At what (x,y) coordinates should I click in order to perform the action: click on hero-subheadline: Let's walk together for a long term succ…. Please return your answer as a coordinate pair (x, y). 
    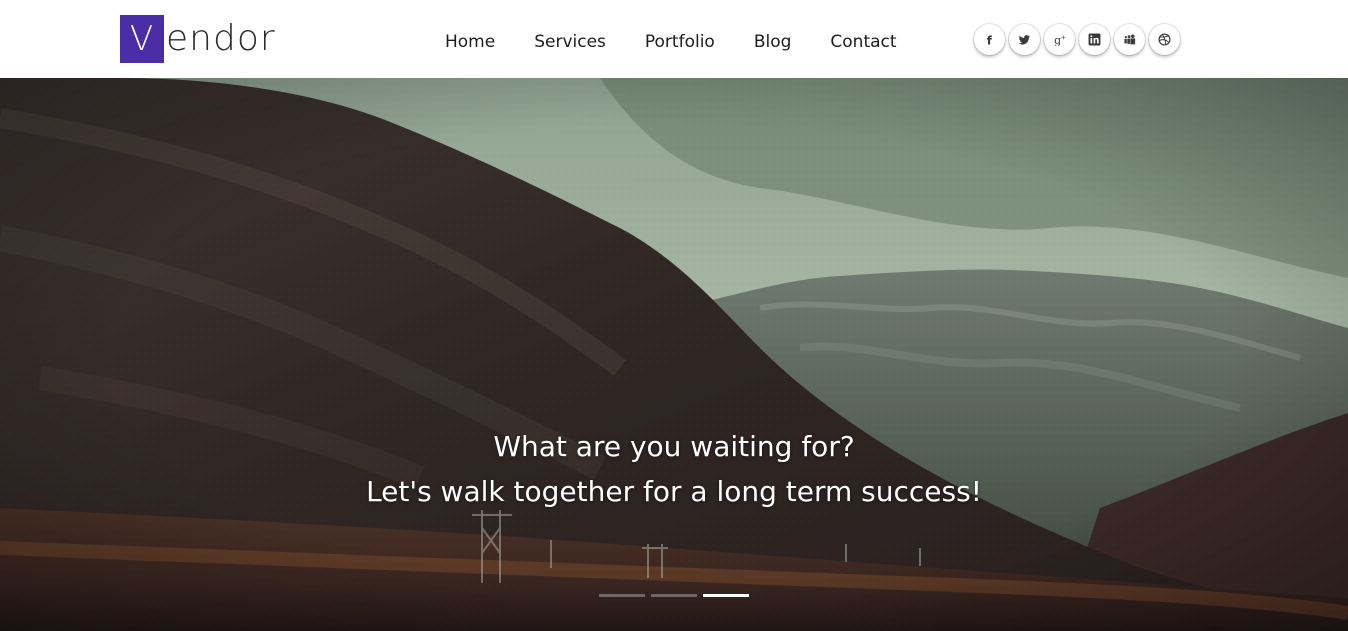
    Looking at the image, I should click on (674, 491).